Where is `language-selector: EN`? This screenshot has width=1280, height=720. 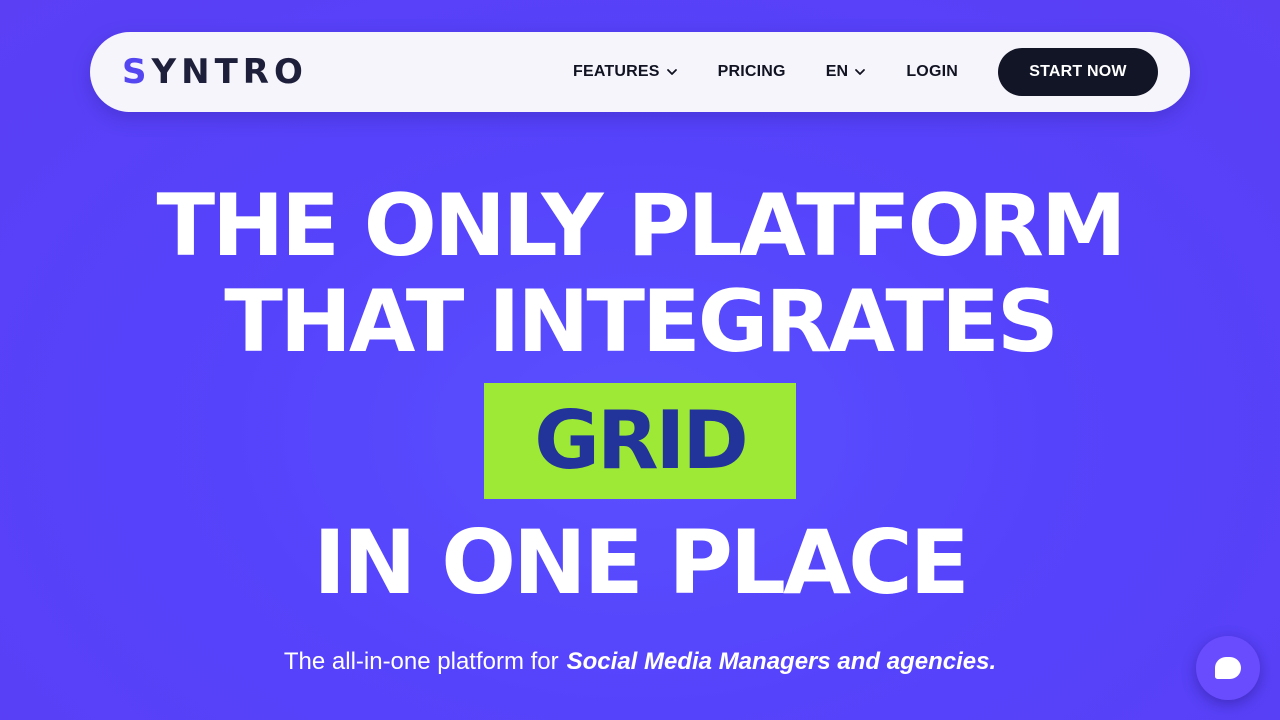
language-selector: EN is located at coordinates (846, 72).